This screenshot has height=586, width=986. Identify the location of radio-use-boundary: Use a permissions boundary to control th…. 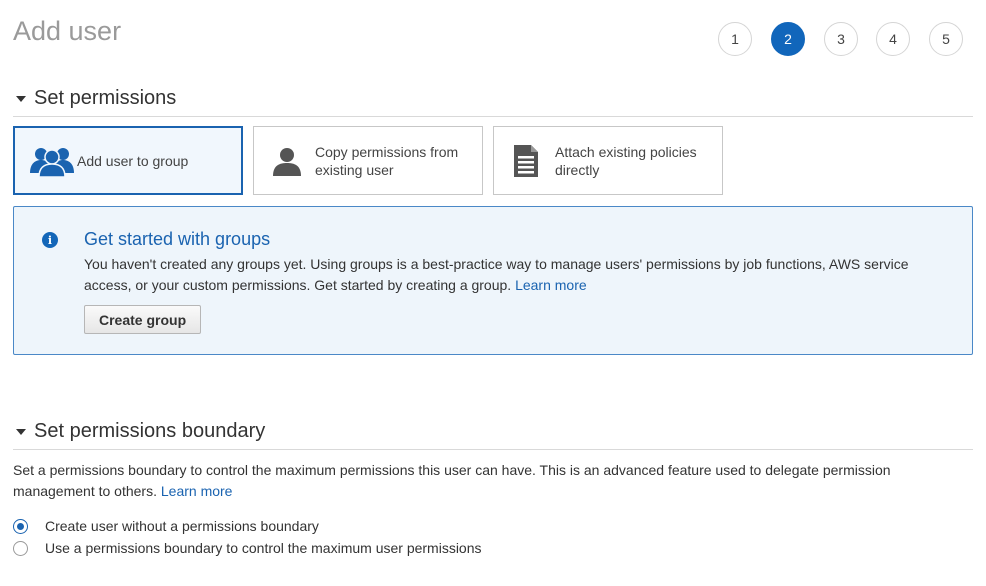
(247, 548).